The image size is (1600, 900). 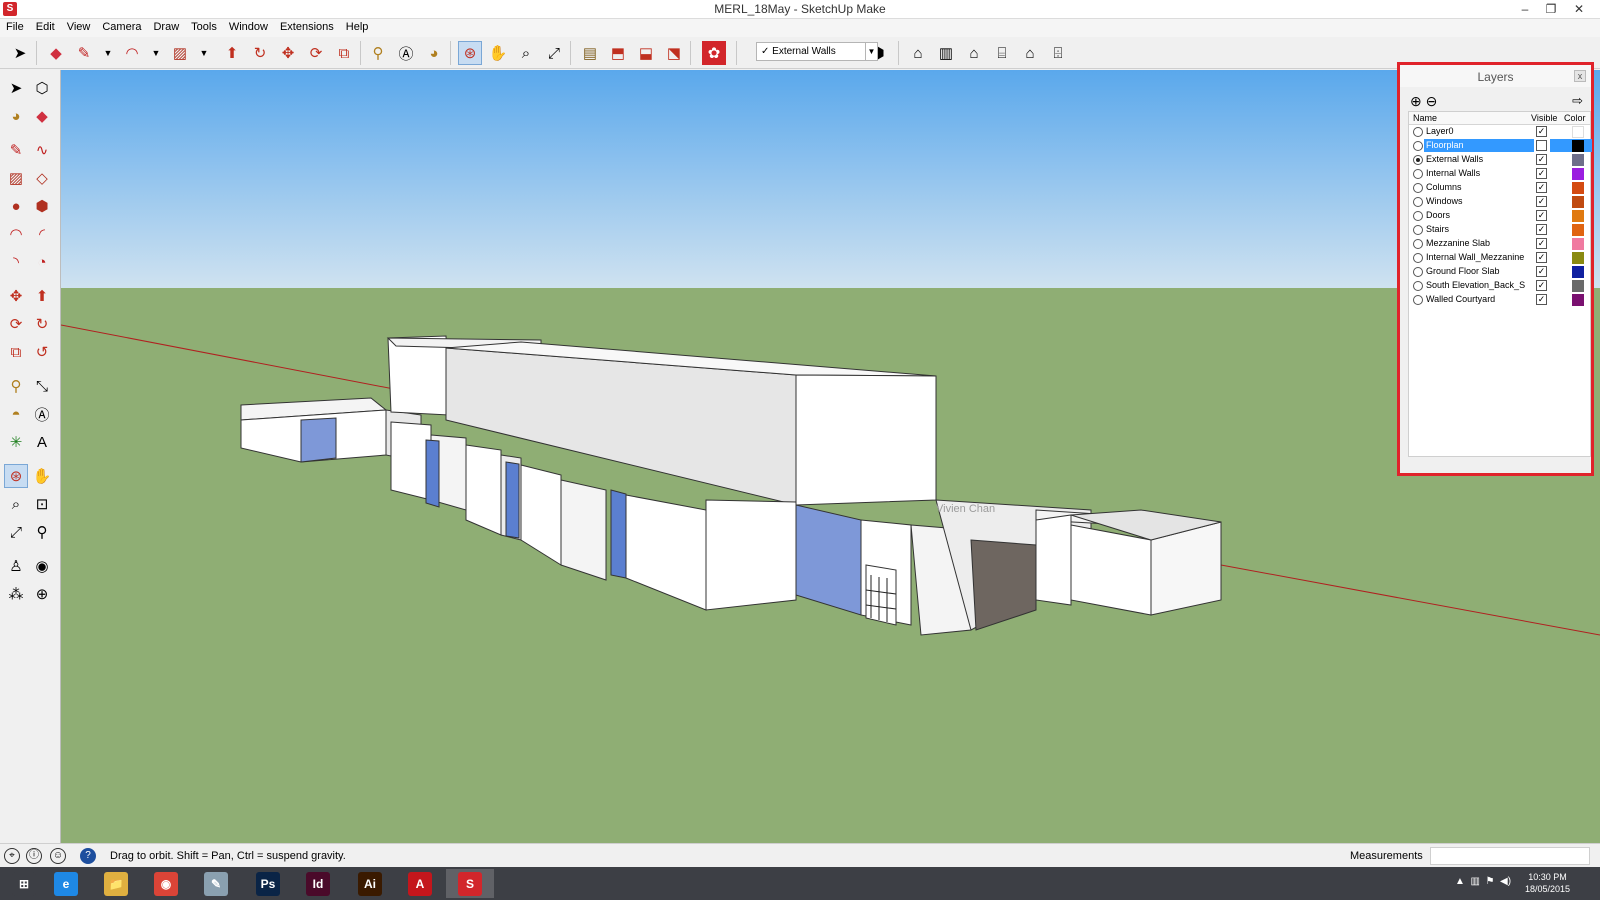 I want to click on circle-icon: ●, so click(x=16, y=206).